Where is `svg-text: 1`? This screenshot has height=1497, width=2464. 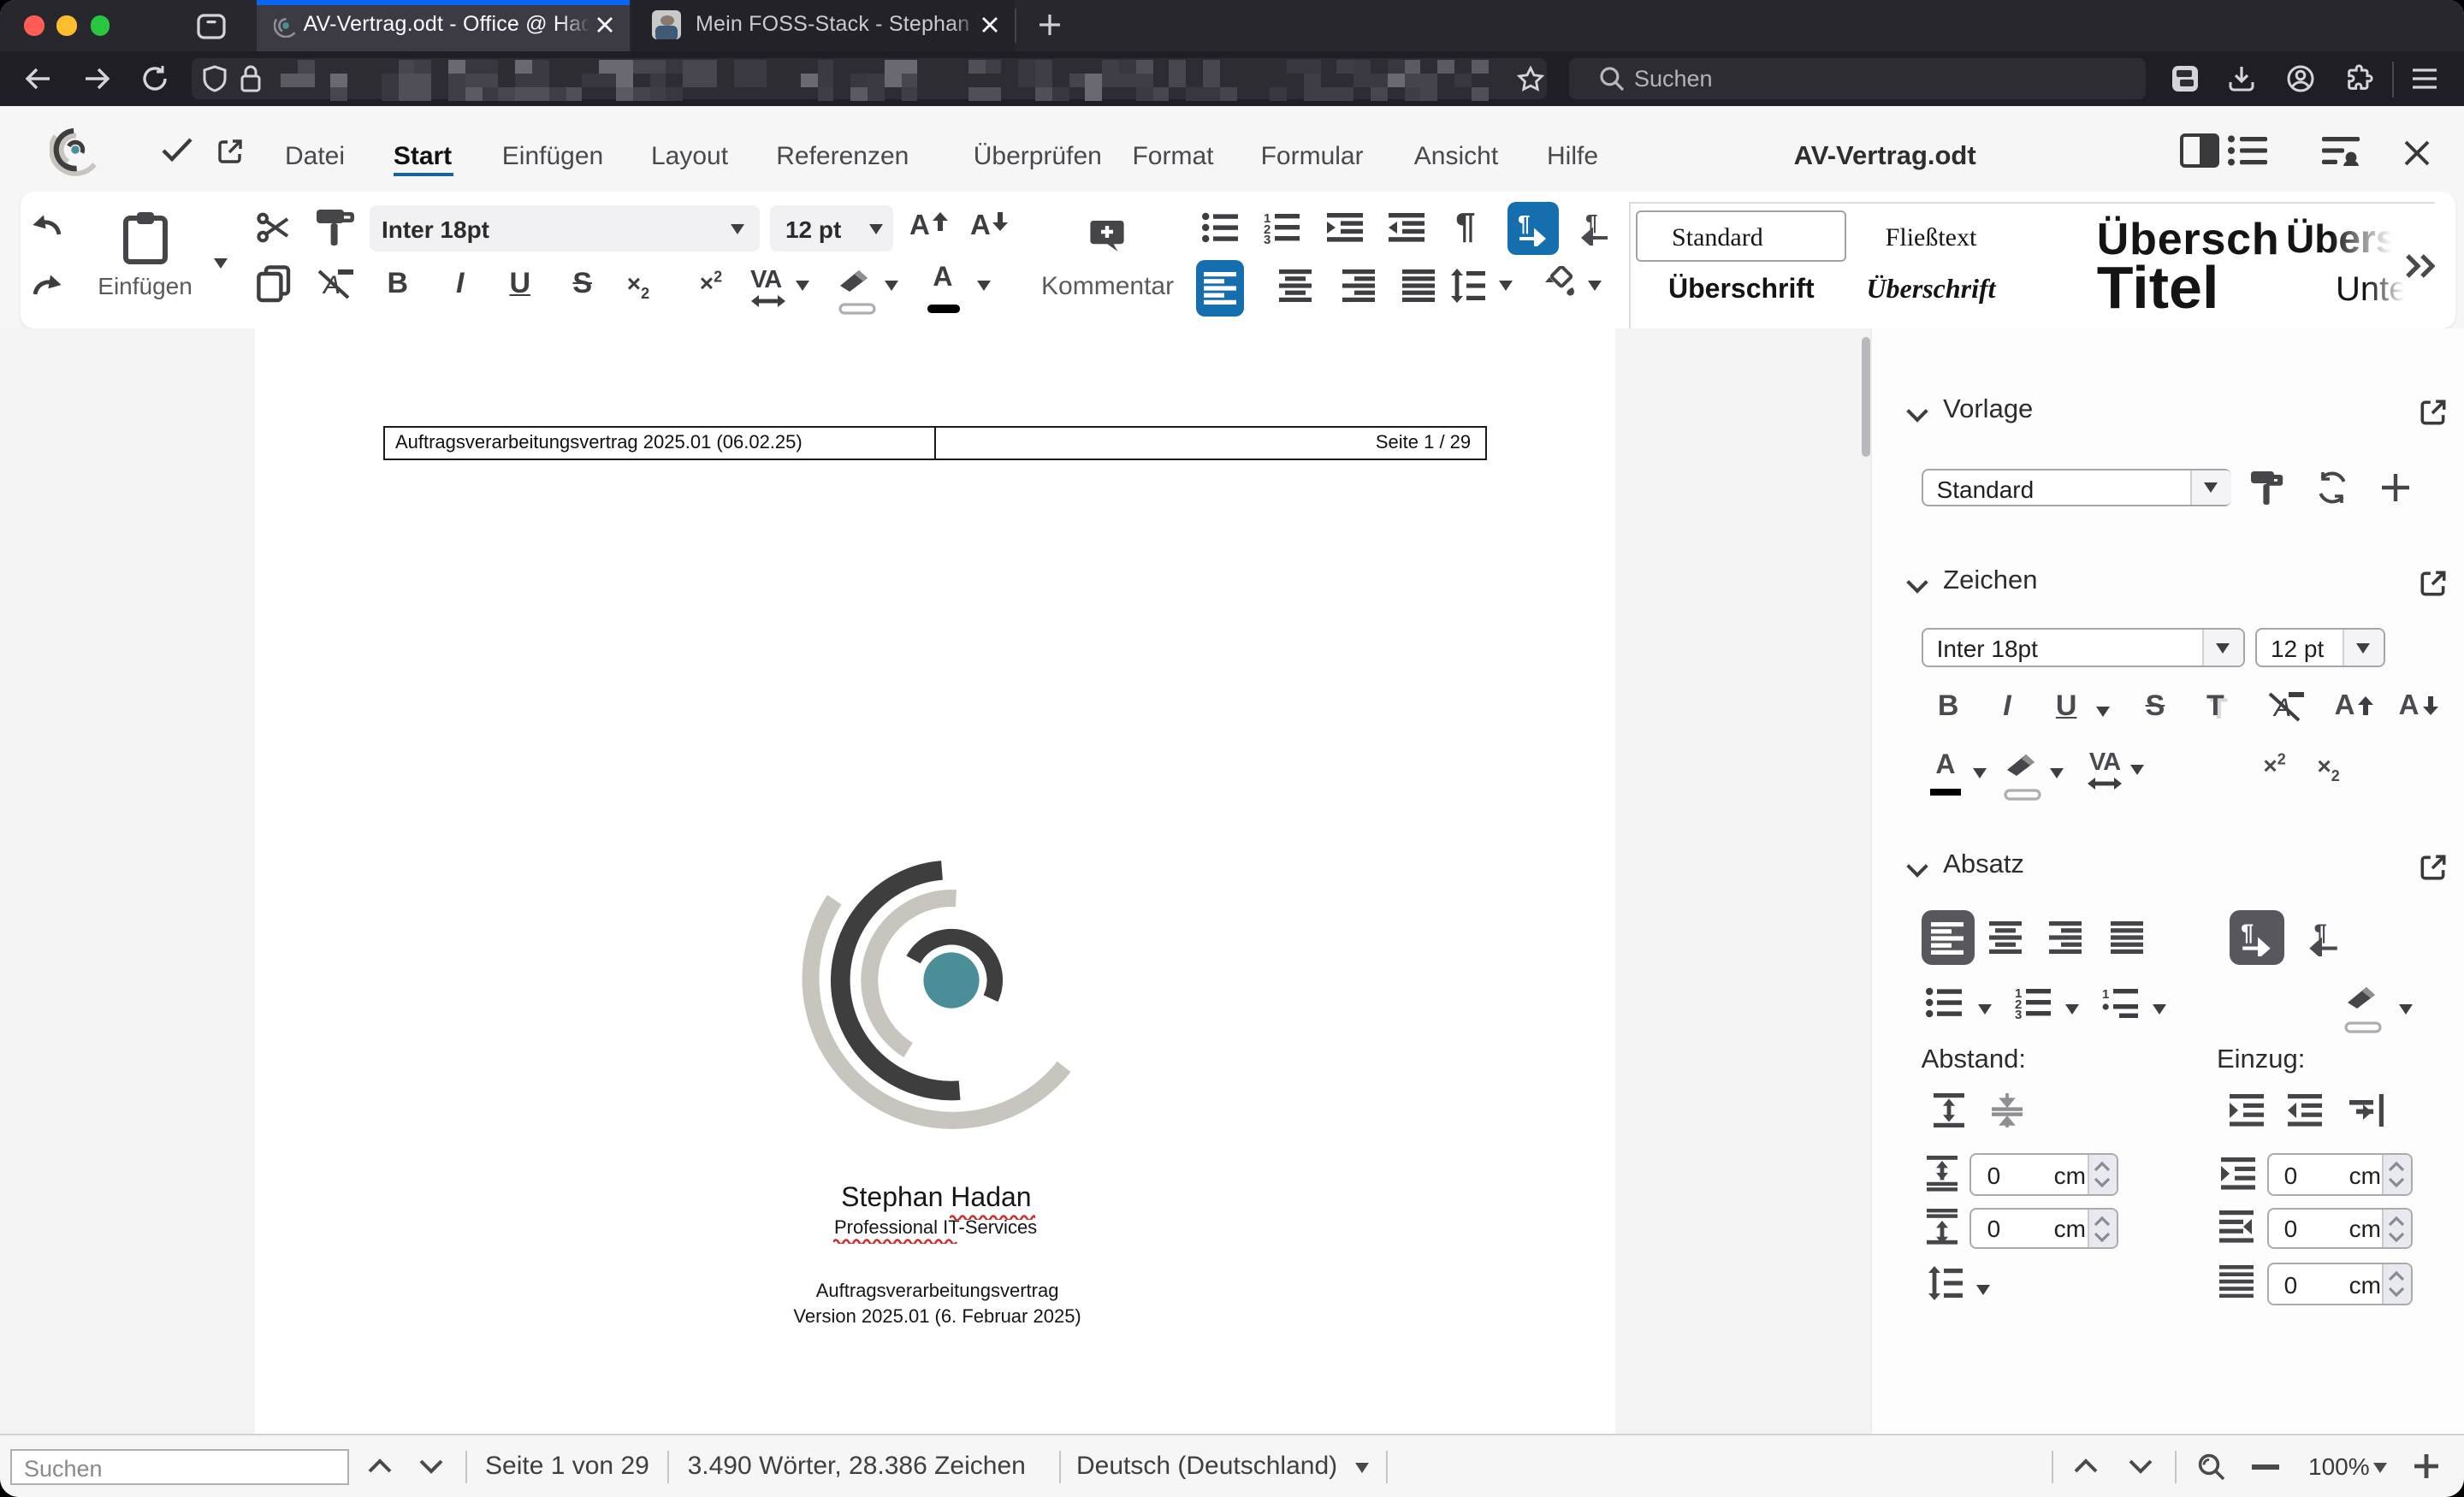
svg-text: 1 is located at coordinates (2105, 994).